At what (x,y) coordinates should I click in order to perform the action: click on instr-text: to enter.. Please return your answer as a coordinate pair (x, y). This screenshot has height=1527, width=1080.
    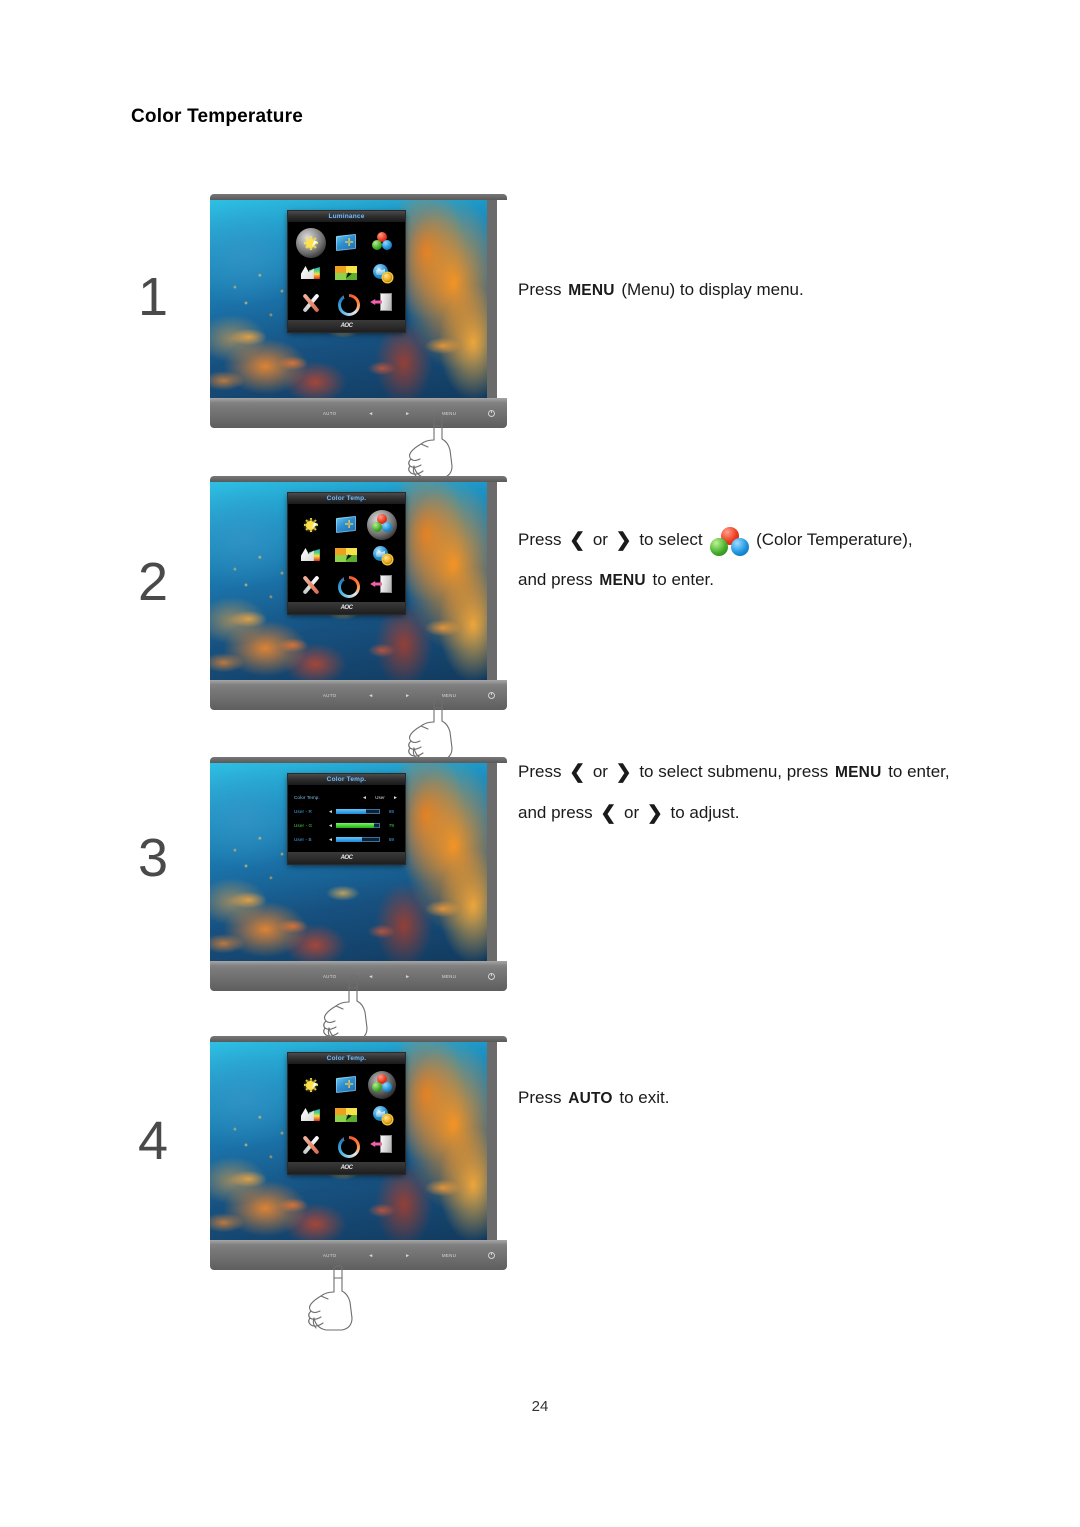
    Looking at the image, I should click on (680, 579).